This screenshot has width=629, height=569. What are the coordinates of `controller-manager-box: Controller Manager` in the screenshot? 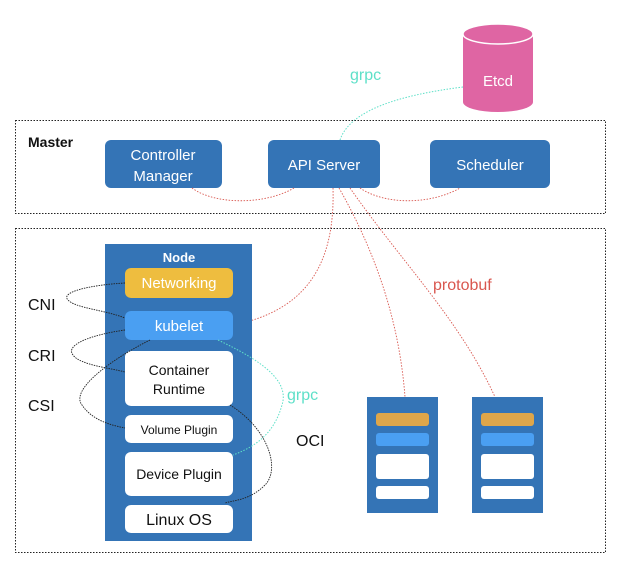 It's located at (163, 164).